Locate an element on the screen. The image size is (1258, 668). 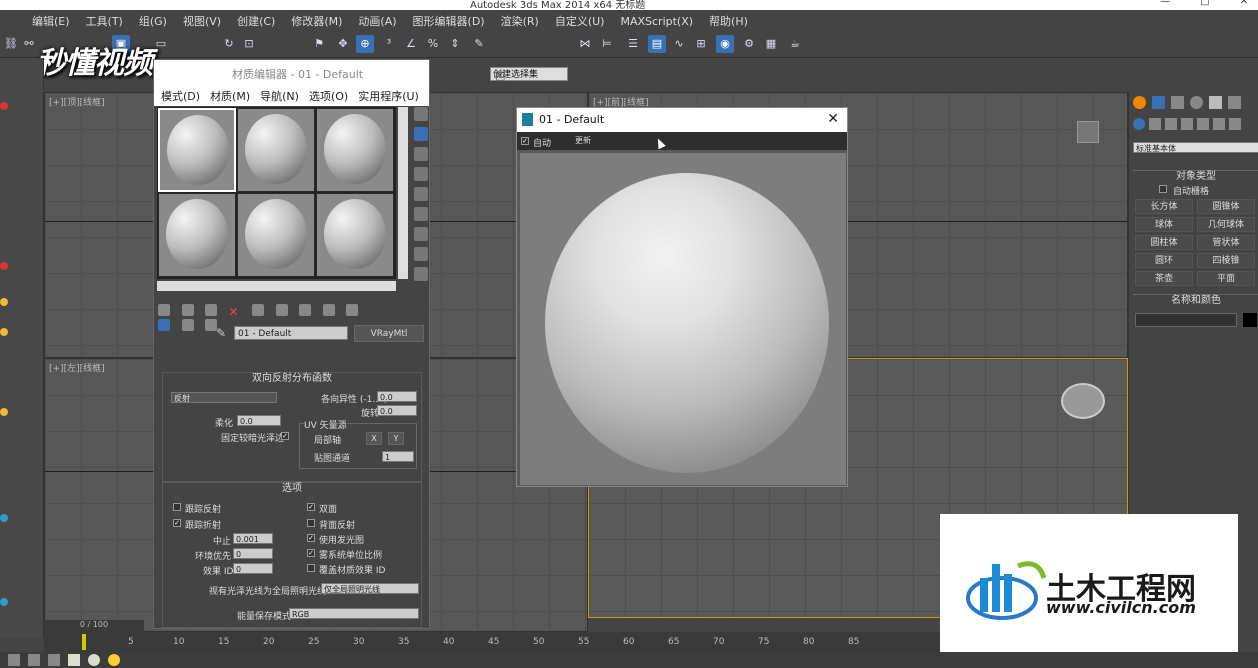
scene-explorer-icon: ▤ is located at coordinates (657, 44).